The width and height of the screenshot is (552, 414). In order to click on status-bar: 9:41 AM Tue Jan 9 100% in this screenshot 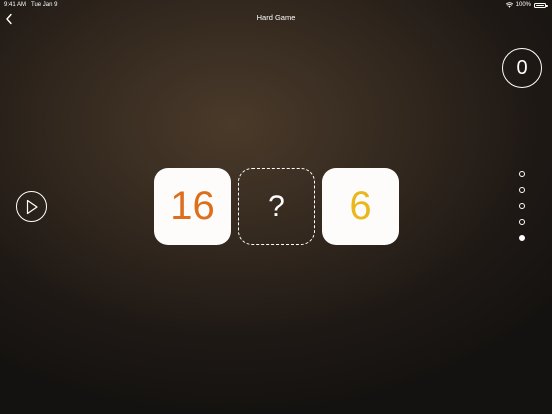, I will do `click(276, 5)`.